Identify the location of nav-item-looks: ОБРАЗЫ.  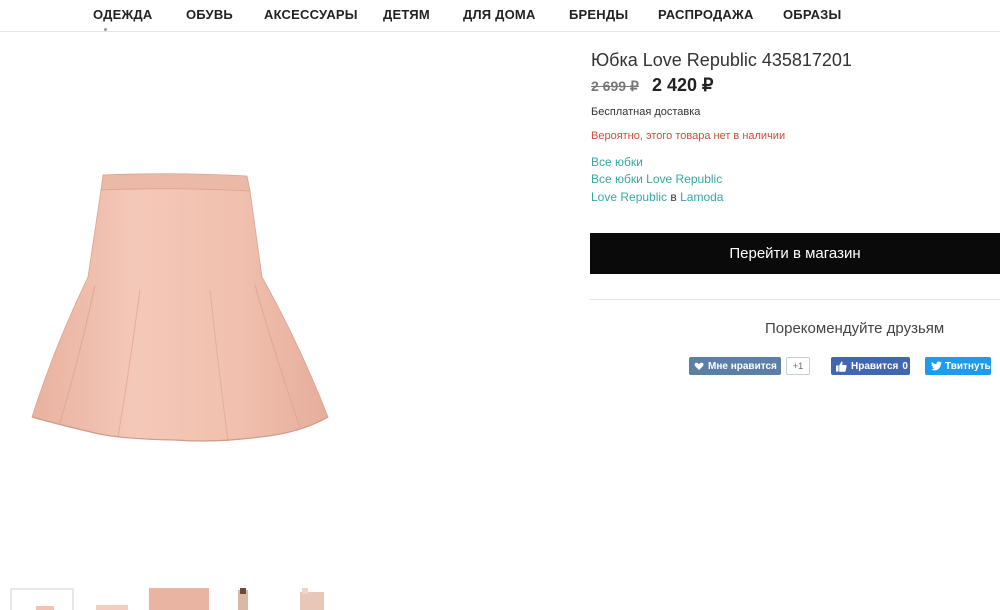
(812, 14).